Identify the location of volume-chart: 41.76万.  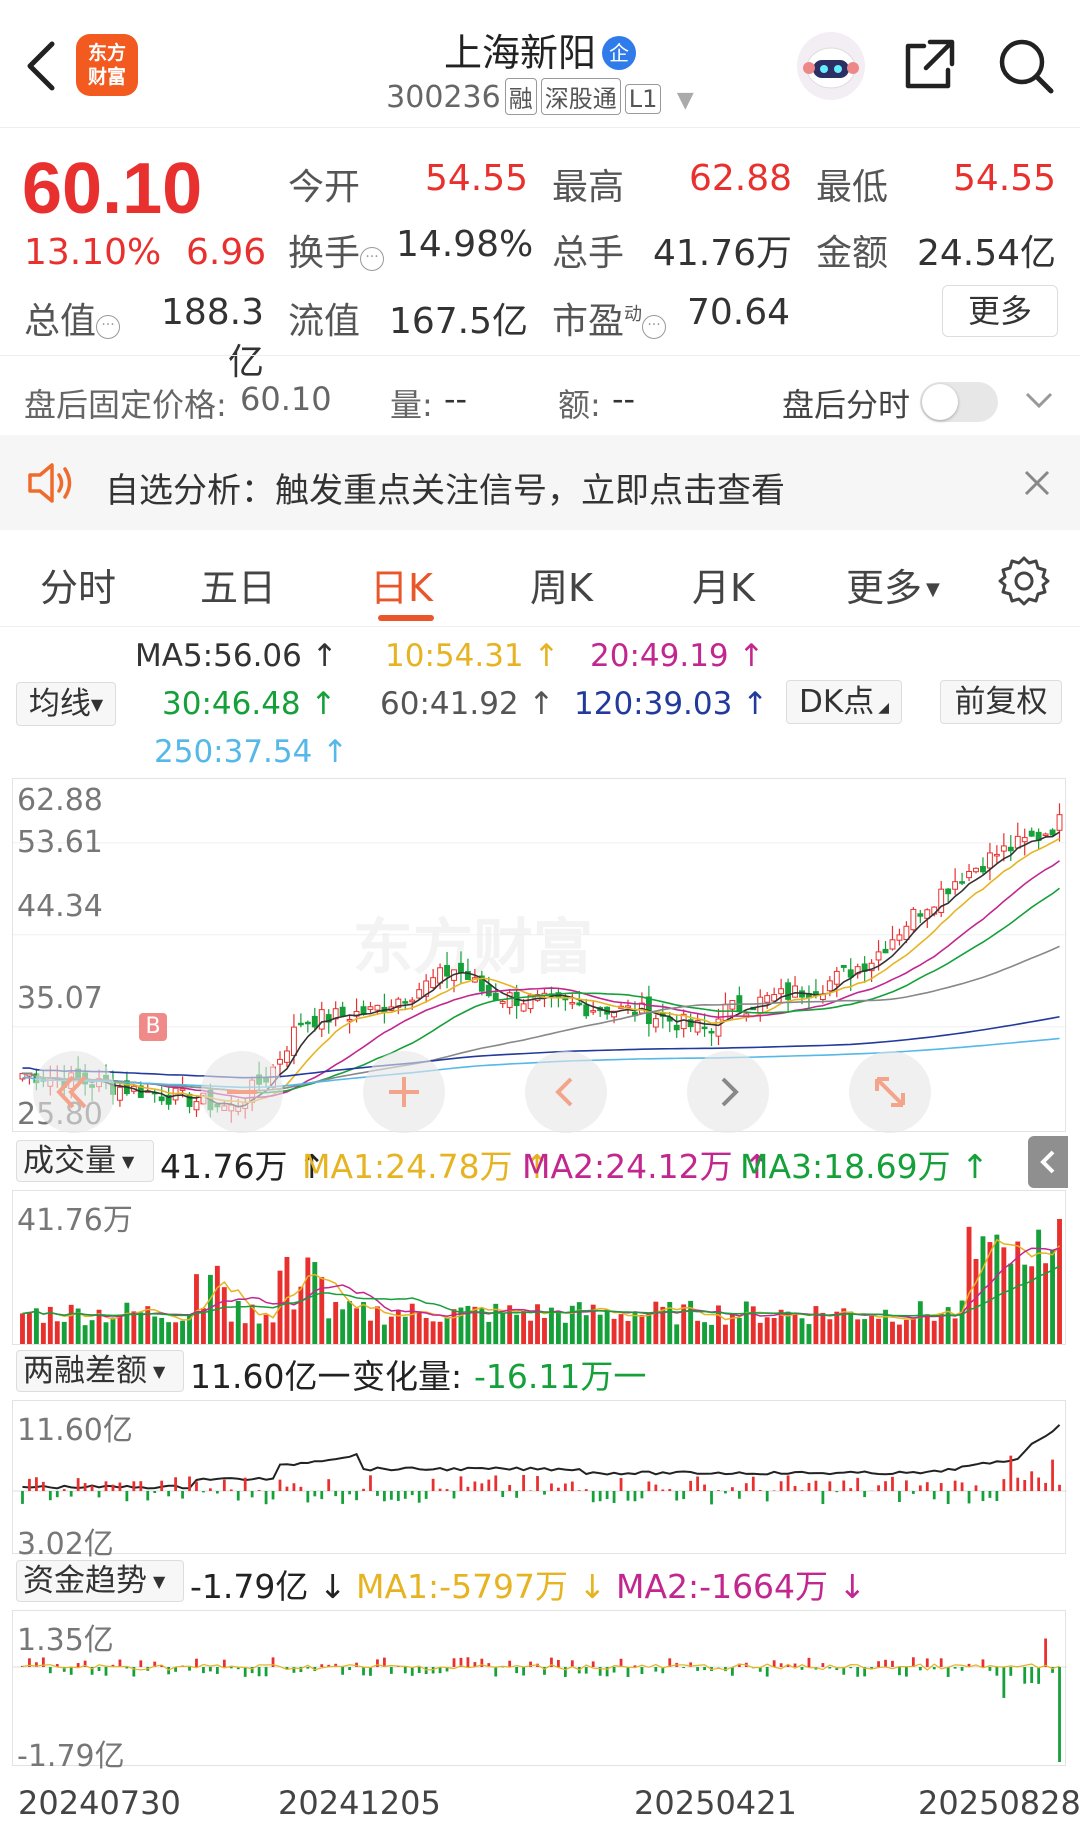
(539, 1267).